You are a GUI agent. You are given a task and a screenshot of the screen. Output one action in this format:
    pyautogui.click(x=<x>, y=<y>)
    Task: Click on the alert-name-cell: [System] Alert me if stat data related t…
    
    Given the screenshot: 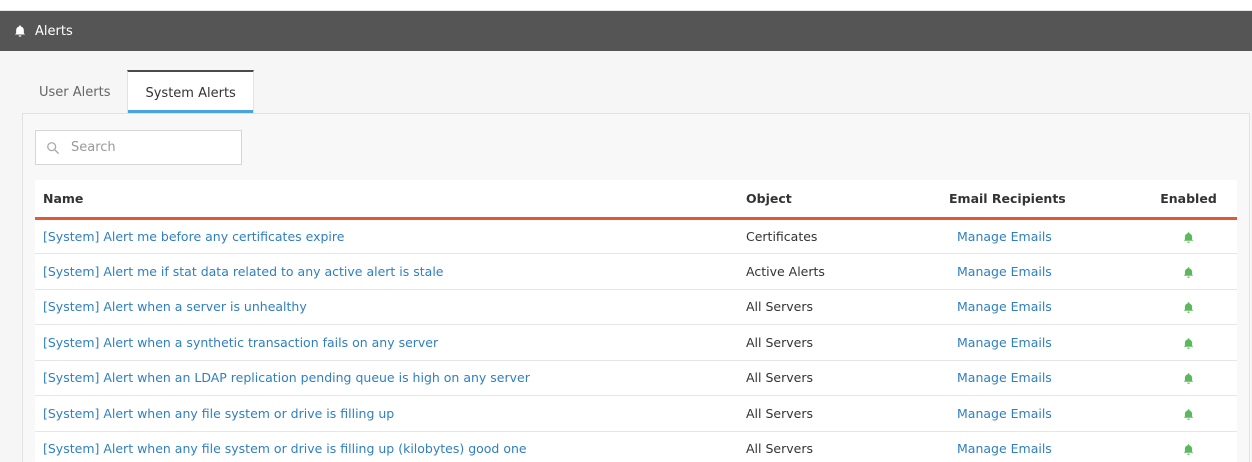 What is the action you would take?
    pyautogui.click(x=386, y=272)
    